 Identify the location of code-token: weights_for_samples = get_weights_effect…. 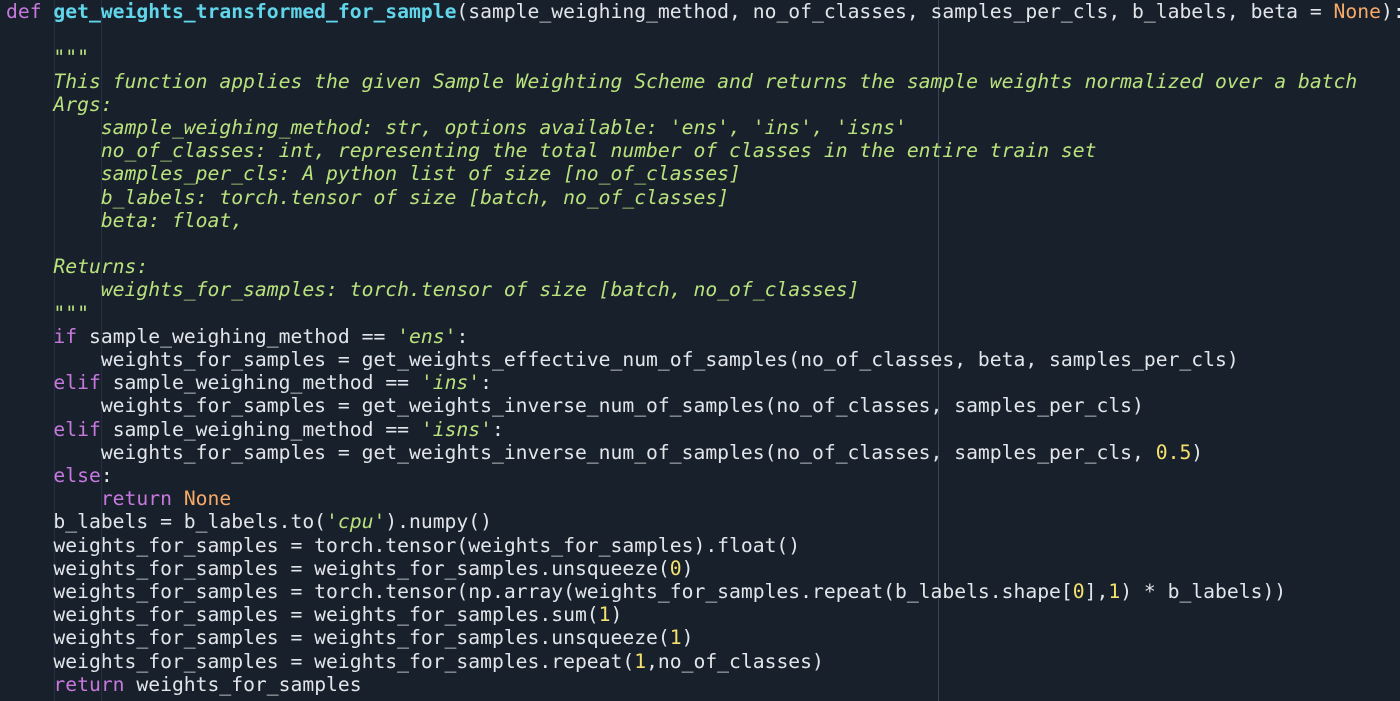
(622, 359).